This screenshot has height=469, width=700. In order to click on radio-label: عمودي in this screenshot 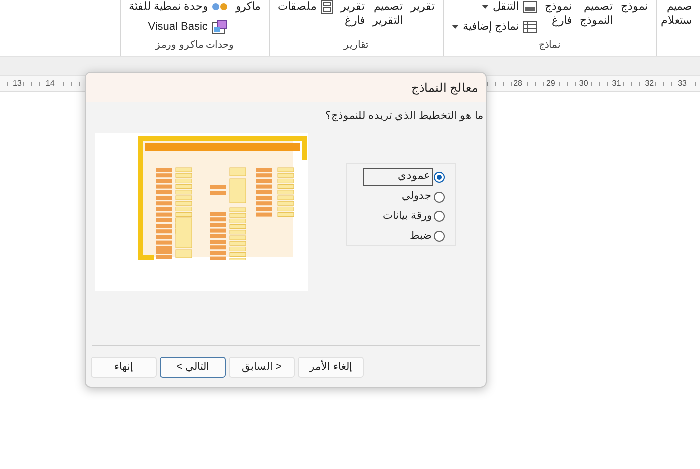, I will do `click(398, 177)`.